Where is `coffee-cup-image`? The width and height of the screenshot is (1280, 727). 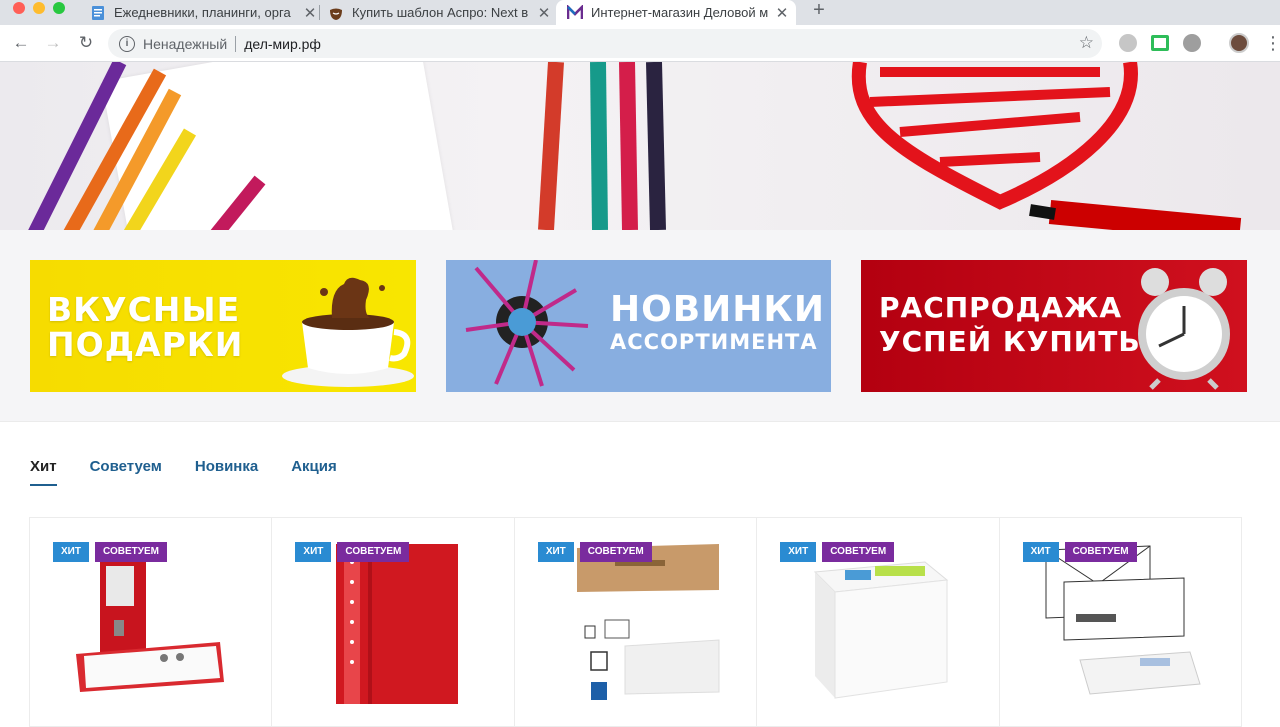 coffee-cup-image is located at coordinates (348, 332).